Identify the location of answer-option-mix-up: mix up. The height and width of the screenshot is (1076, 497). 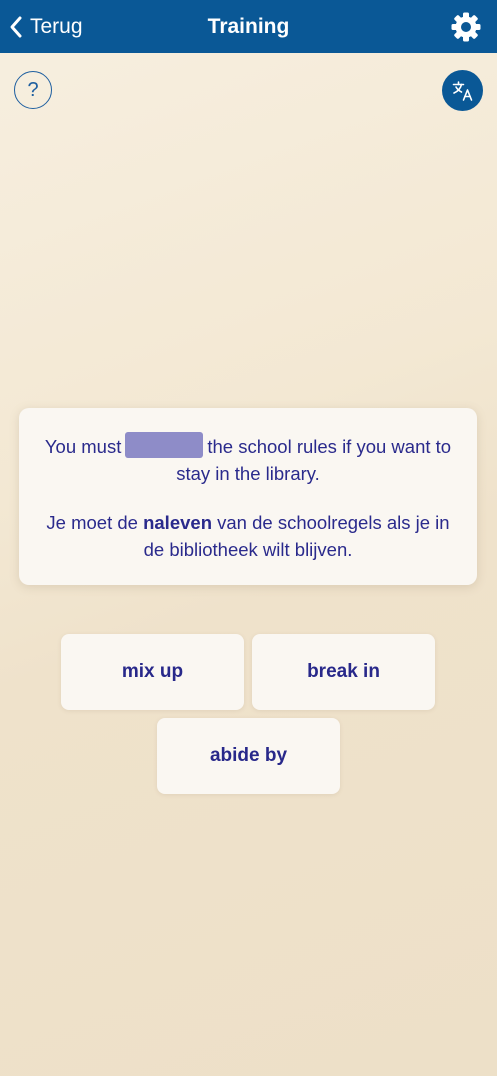
(152, 672).